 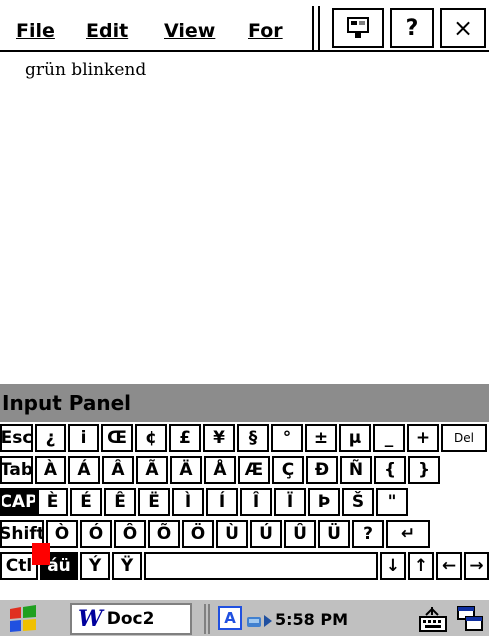 What do you see at coordinates (322, 470) in the screenshot?
I see `key-row2-9: Ð` at bounding box center [322, 470].